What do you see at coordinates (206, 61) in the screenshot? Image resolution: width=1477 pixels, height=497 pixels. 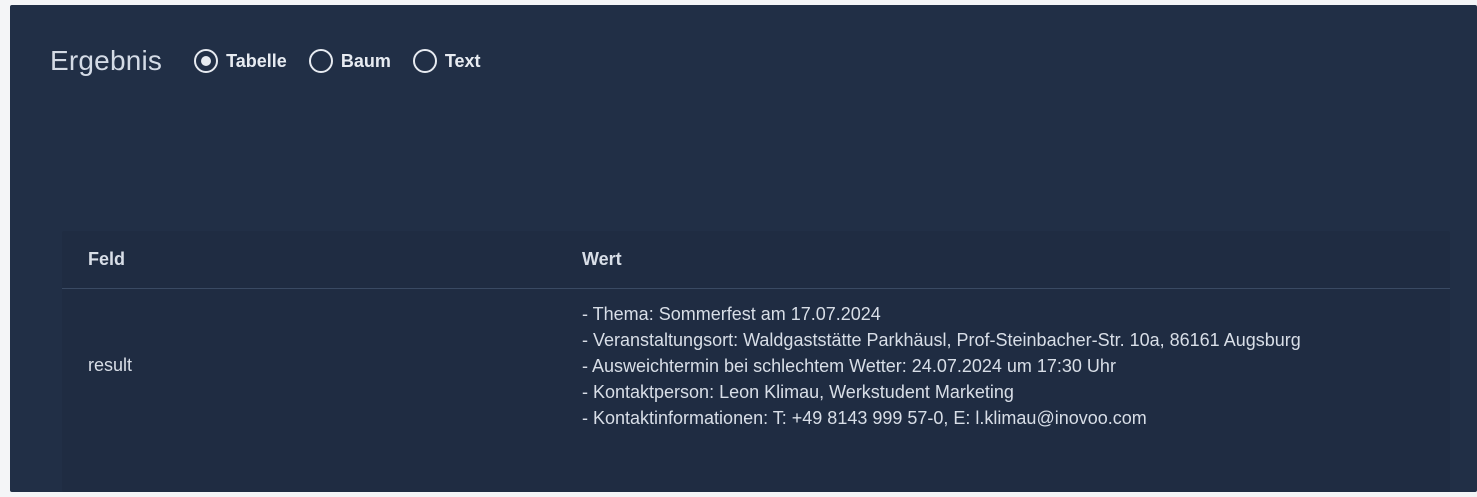 I see `radio-checked-icon` at bounding box center [206, 61].